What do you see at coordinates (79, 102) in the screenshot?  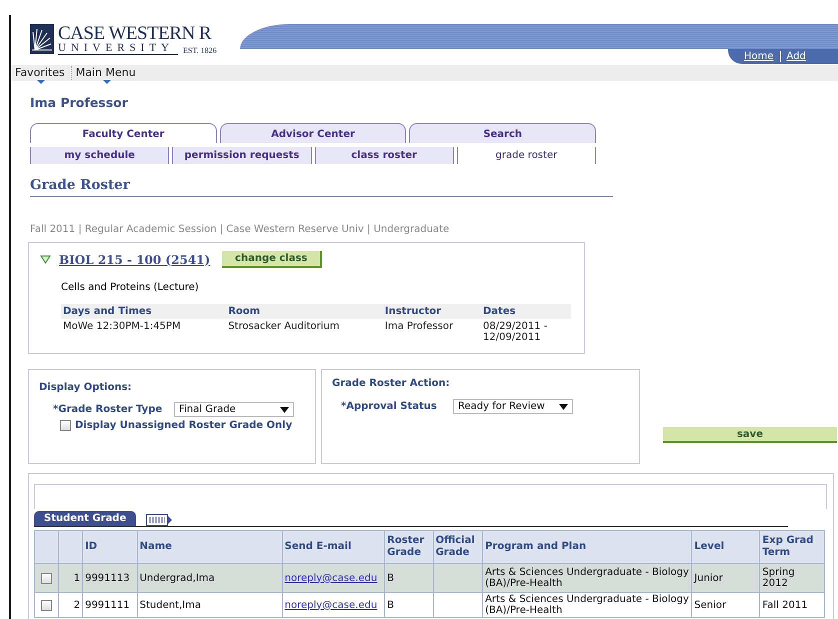 I see `user-name: Ima Professor` at bounding box center [79, 102].